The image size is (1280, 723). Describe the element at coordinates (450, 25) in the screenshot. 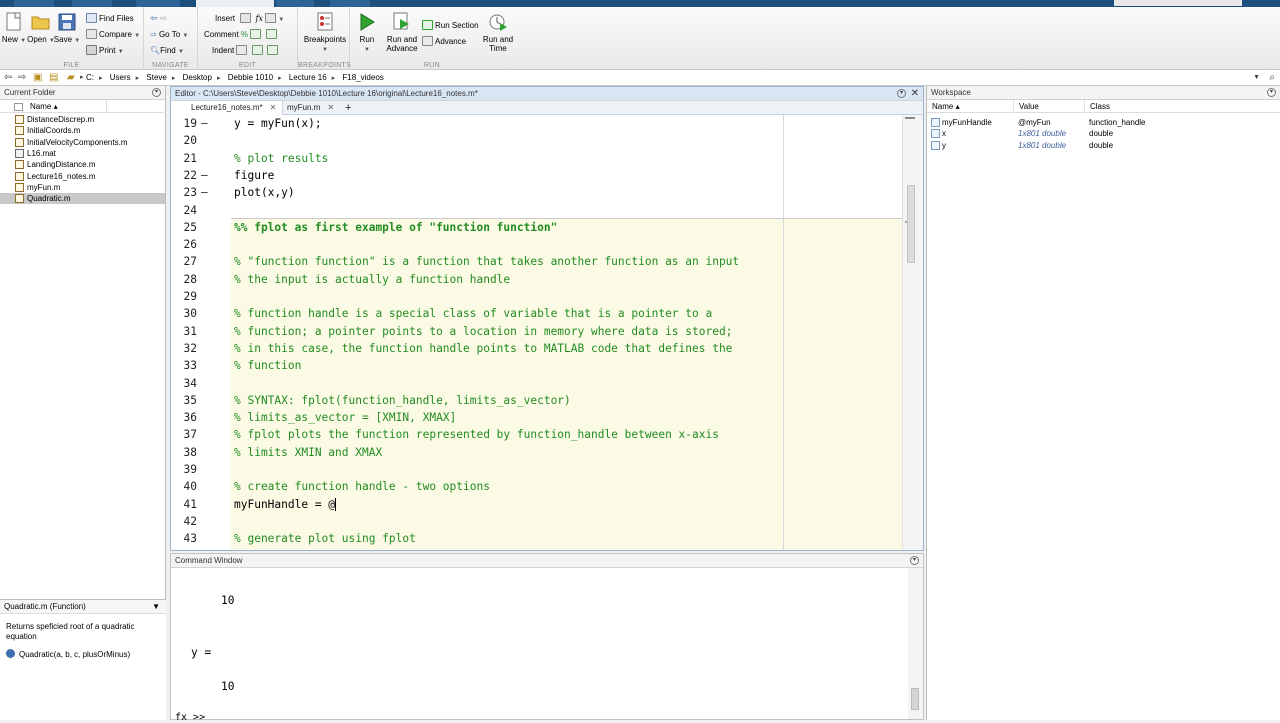

I see `run-section-button: Run Section` at that location.